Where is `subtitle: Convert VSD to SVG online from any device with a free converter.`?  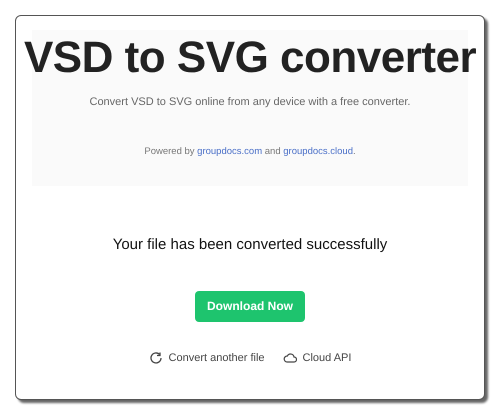
subtitle: Convert VSD to SVG online from any device with a free converter. is located at coordinates (250, 102).